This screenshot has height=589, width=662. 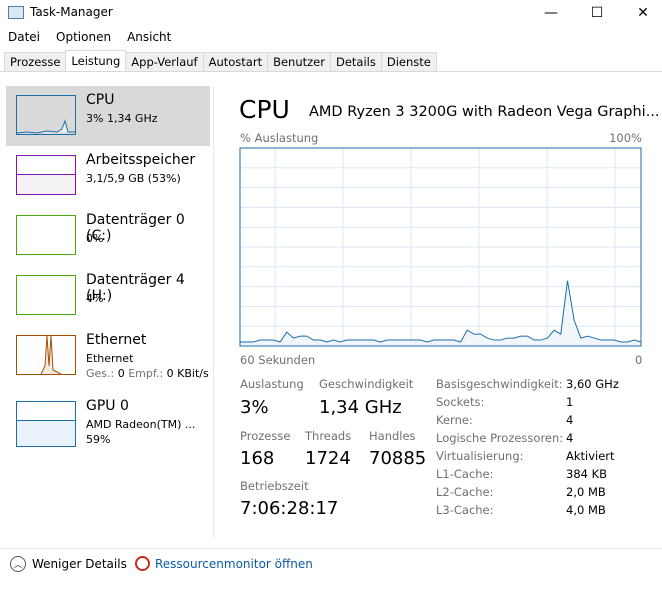 I want to click on betriebszeit-value: 7:06:28:17, so click(x=289, y=508).